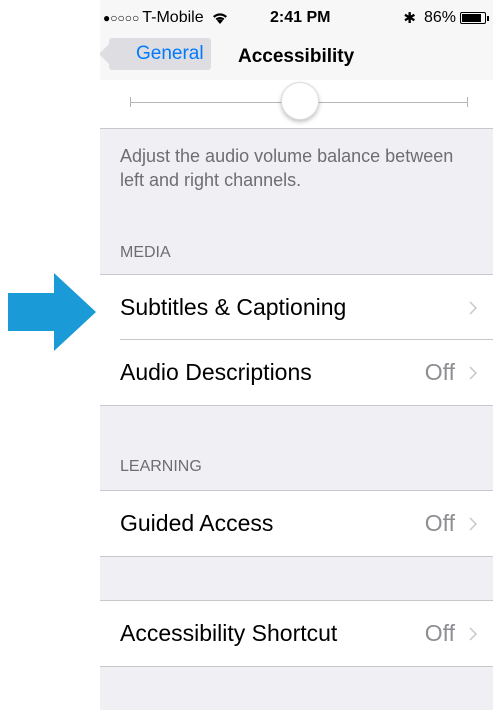 The image size is (493, 710). Describe the element at coordinates (197, 523) in the screenshot. I see `cell-label: Guided Access` at that location.